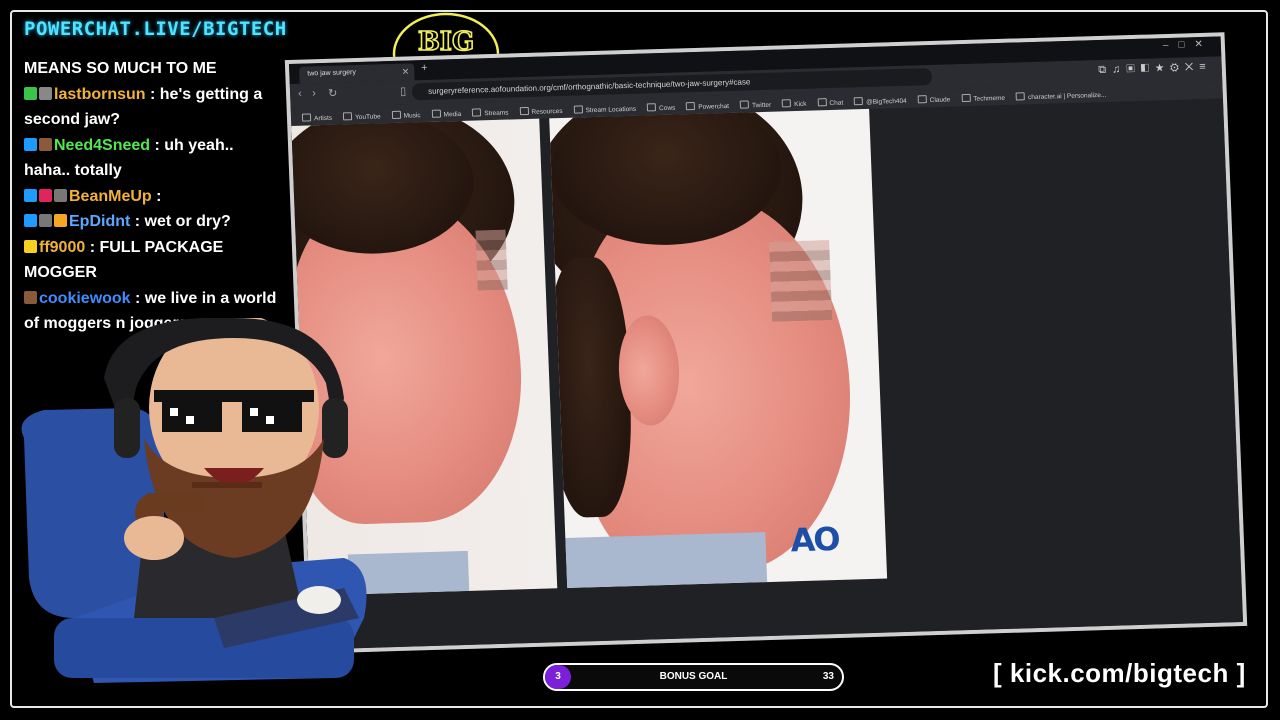 Image resolution: width=1280 pixels, height=720 pixels. Describe the element at coordinates (940, 100) in the screenshot. I see `bookmark-label: Claude` at that location.